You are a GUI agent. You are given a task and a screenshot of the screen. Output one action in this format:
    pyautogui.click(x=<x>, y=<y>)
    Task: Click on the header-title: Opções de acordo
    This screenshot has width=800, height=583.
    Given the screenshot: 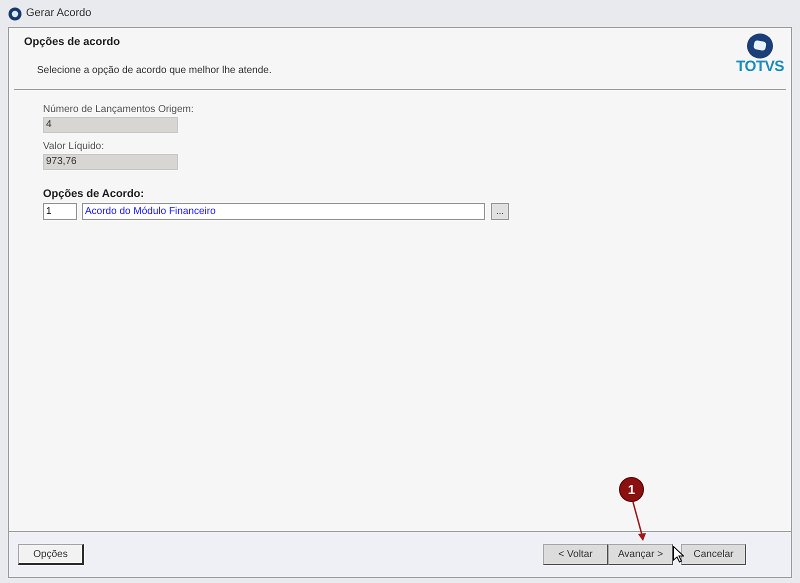 What is the action you would take?
    pyautogui.click(x=72, y=42)
    